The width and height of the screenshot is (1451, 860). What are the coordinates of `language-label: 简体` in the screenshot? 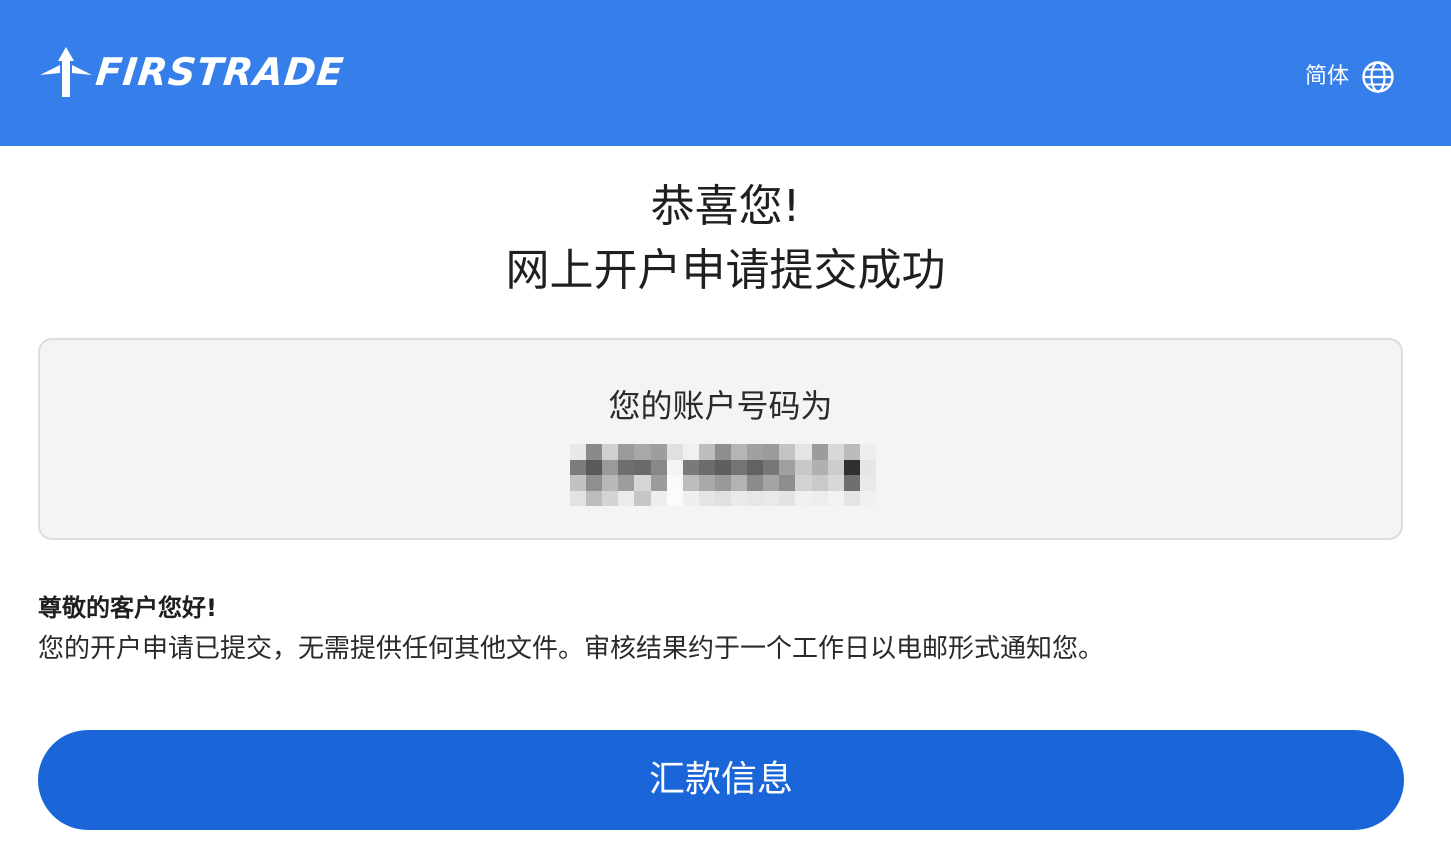 It's located at (1326, 76).